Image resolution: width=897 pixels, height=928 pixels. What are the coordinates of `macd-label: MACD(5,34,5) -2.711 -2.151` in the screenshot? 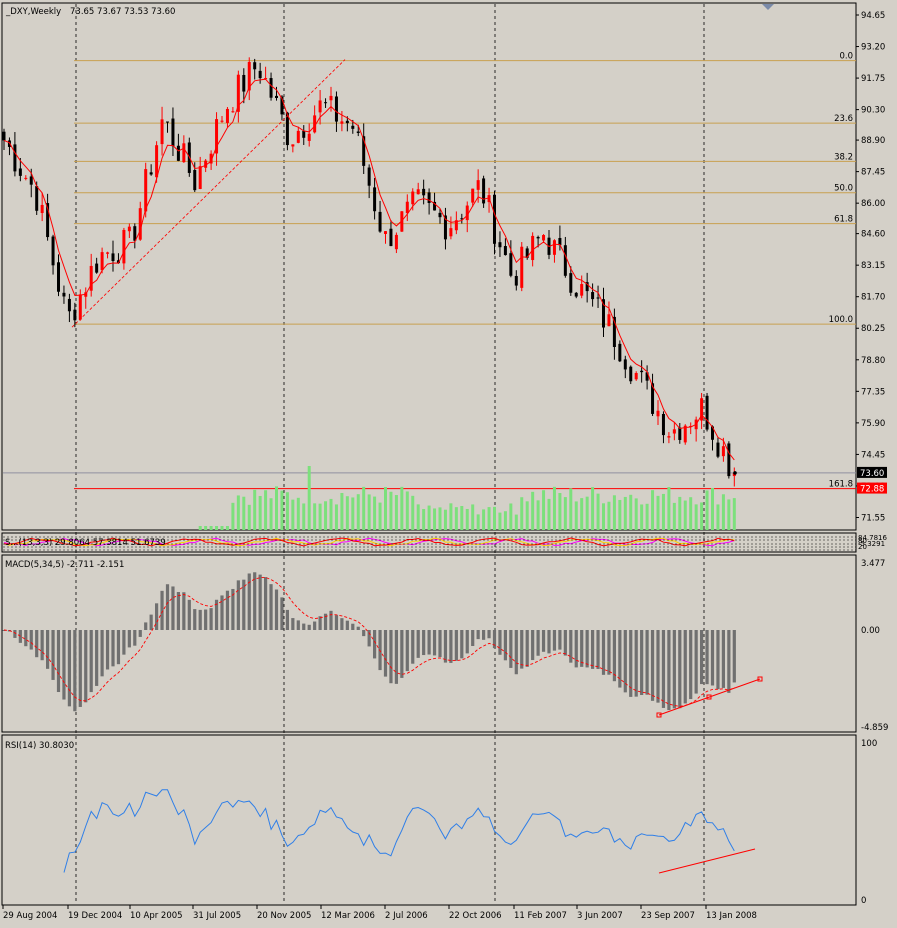 It's located at (64, 565).